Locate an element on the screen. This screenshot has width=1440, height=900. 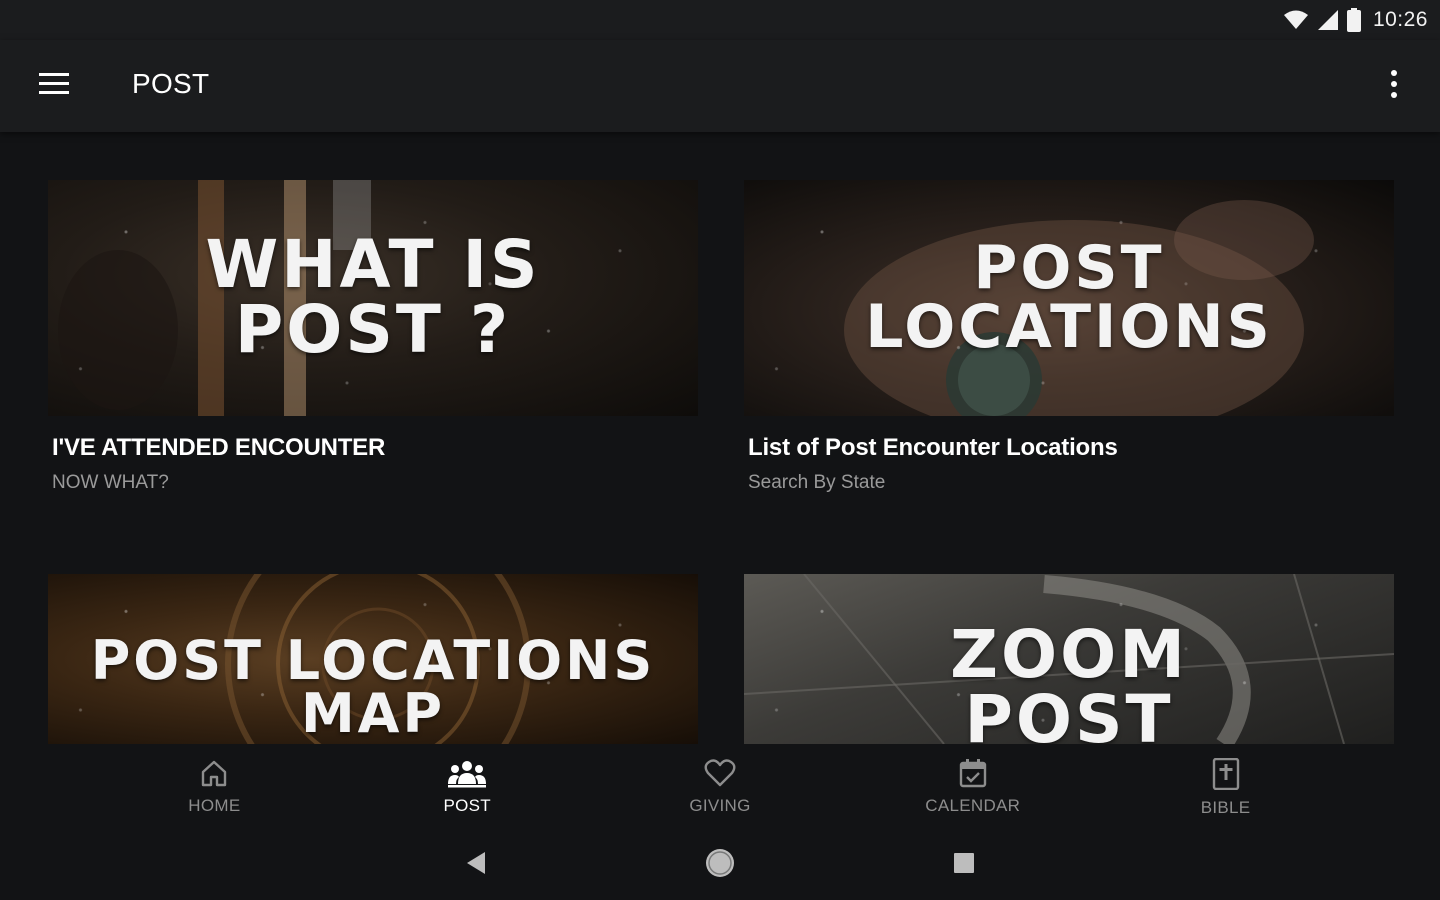
calendar-icon is located at coordinates (973, 773).